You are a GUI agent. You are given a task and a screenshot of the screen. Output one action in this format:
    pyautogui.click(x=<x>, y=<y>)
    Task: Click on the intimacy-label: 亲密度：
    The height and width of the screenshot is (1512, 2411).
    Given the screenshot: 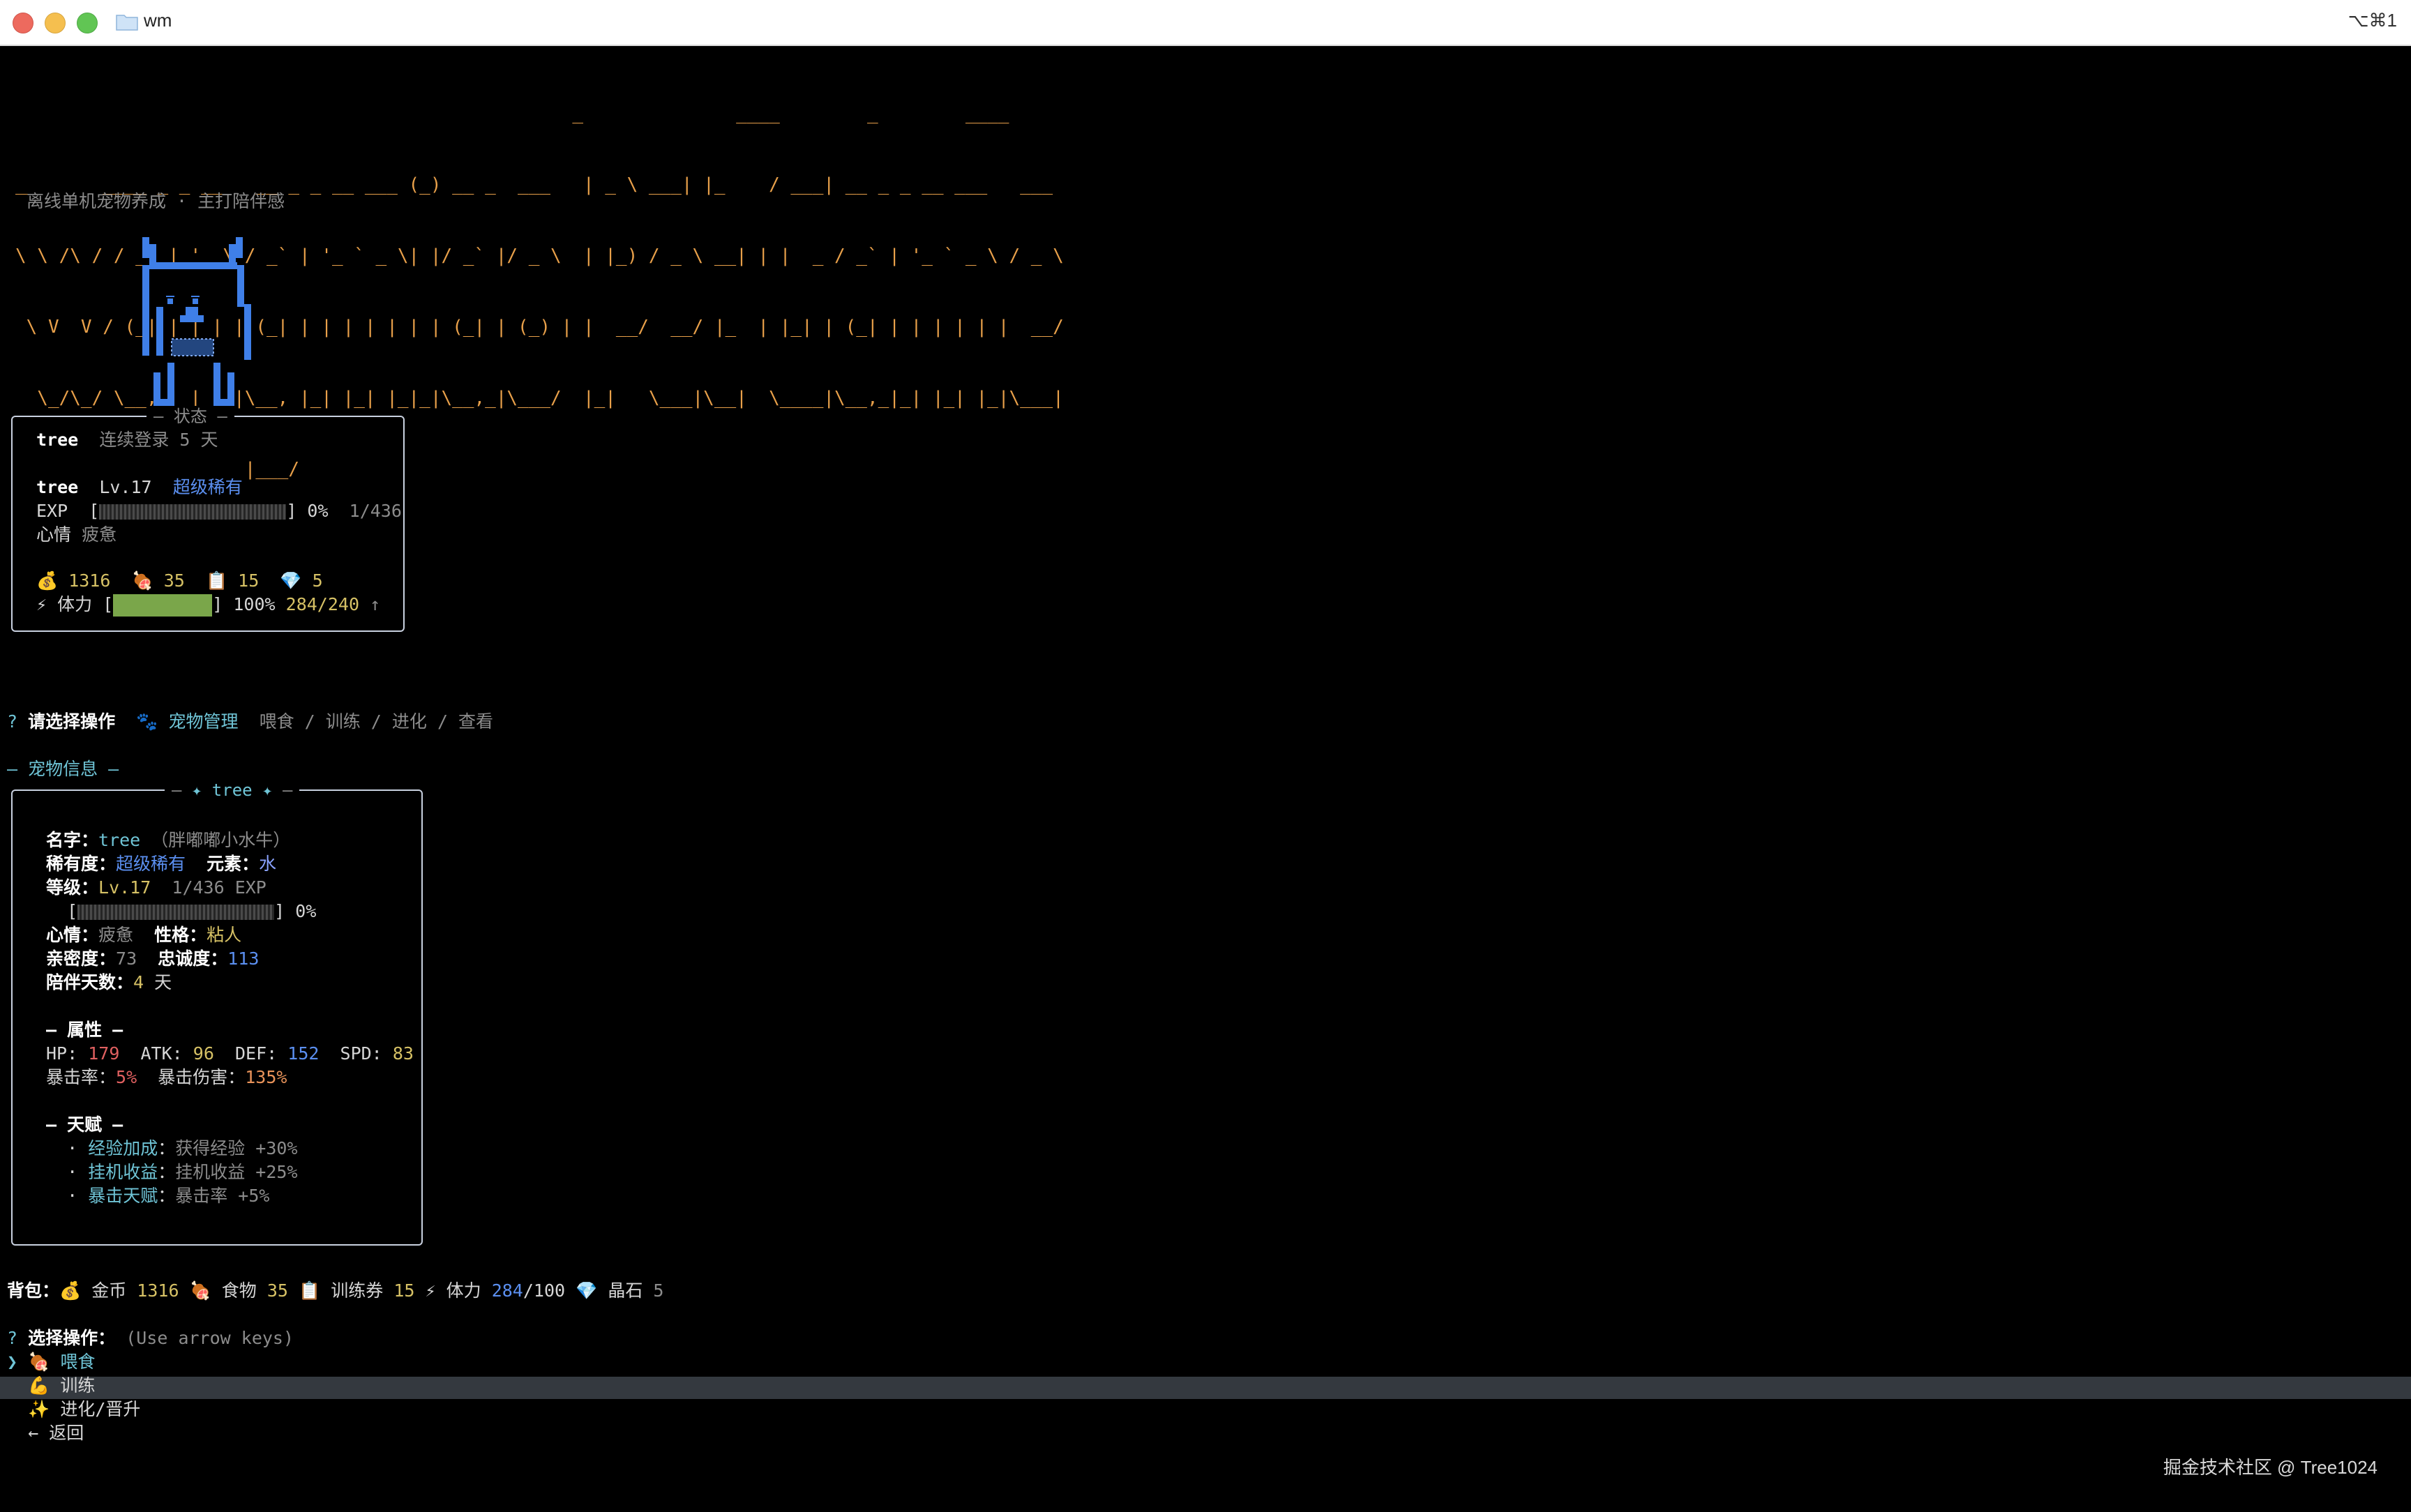 What is the action you would take?
    pyautogui.click(x=81, y=958)
    